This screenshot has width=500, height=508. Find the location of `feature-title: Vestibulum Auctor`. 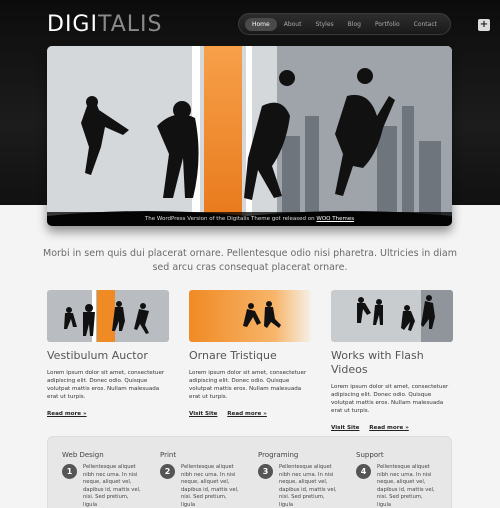

feature-title: Vestibulum Auctor is located at coordinates (97, 355).